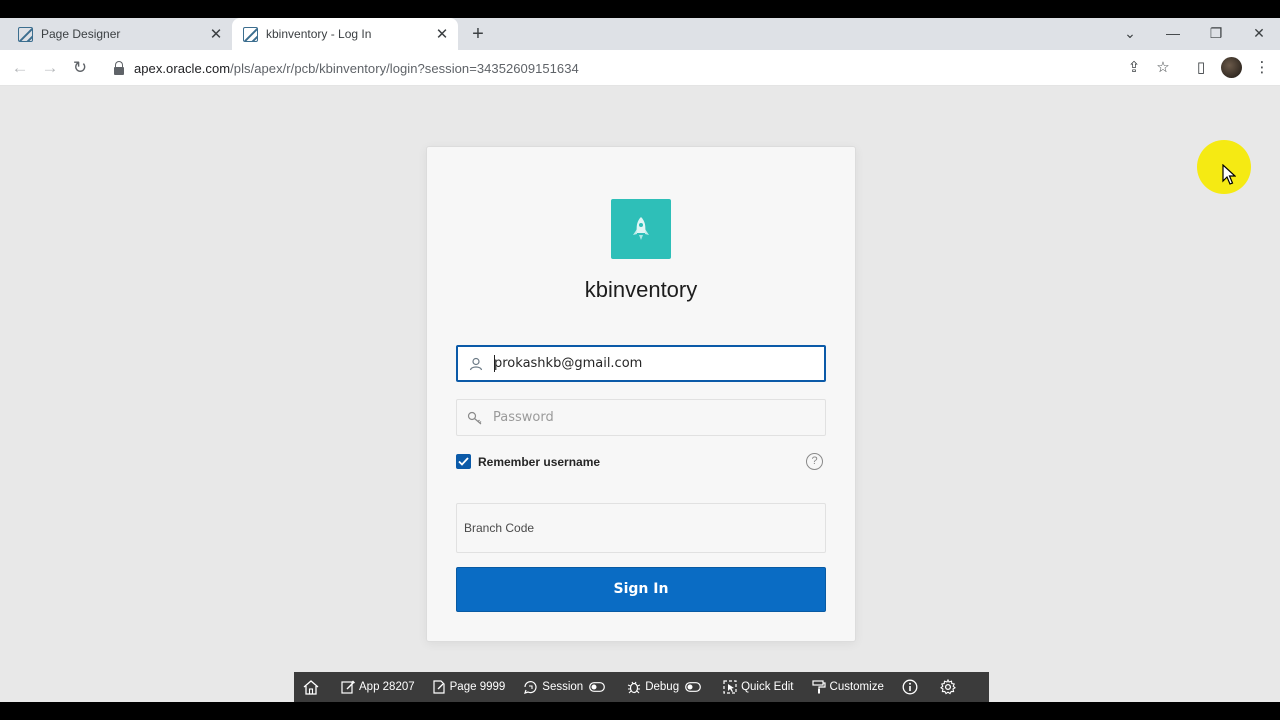 The width and height of the screenshot is (1280, 720). I want to click on remember-username: Remember username, so click(528, 461).